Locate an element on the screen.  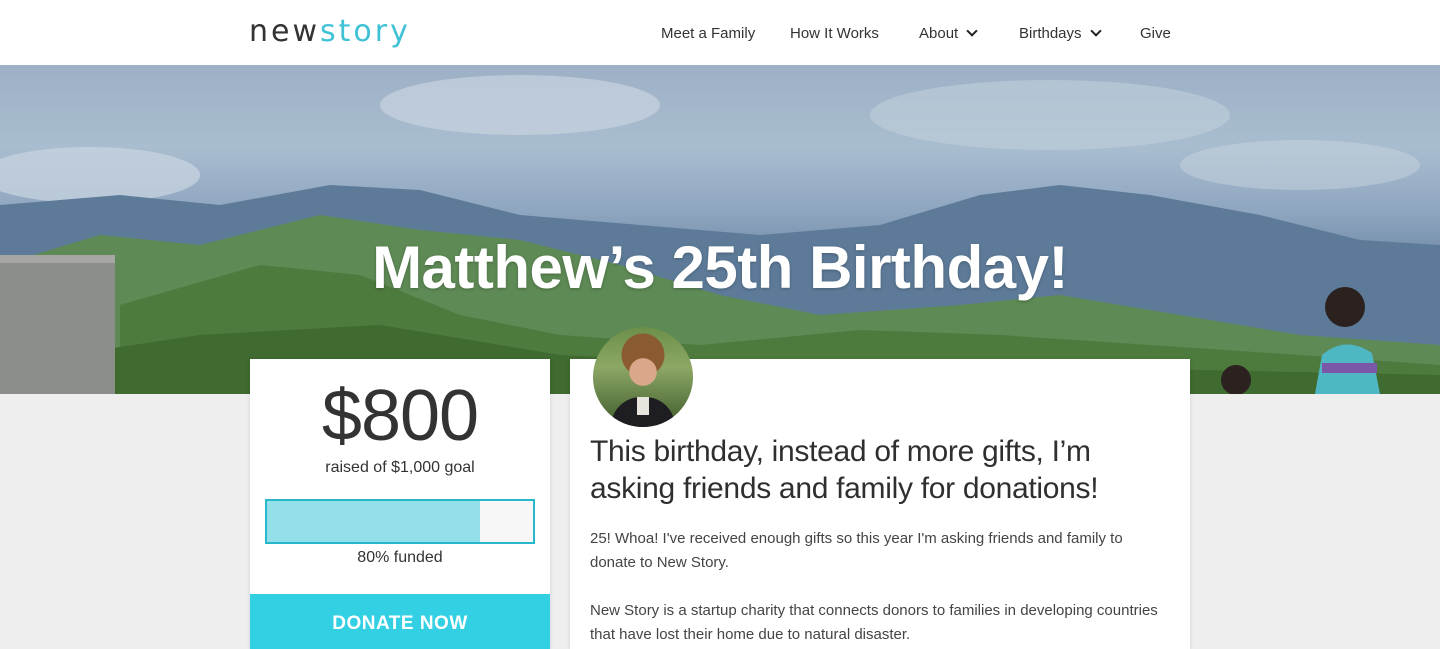
progress-bar is located at coordinates (400, 521).